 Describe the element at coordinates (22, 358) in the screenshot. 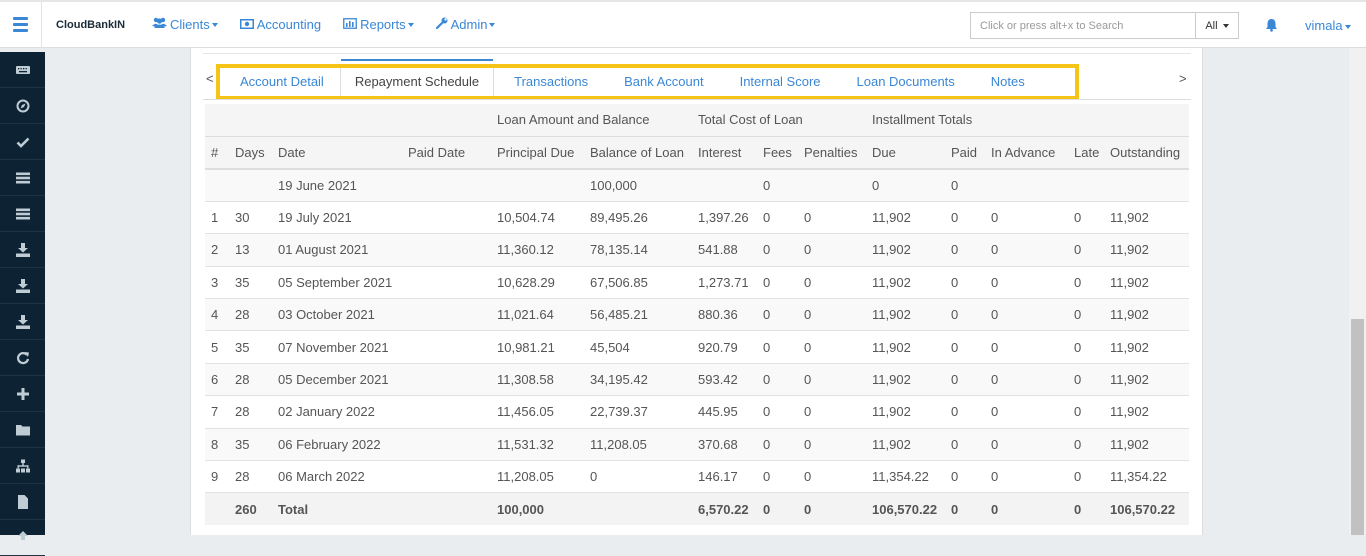

I see `sidebar-item-refresh` at that location.